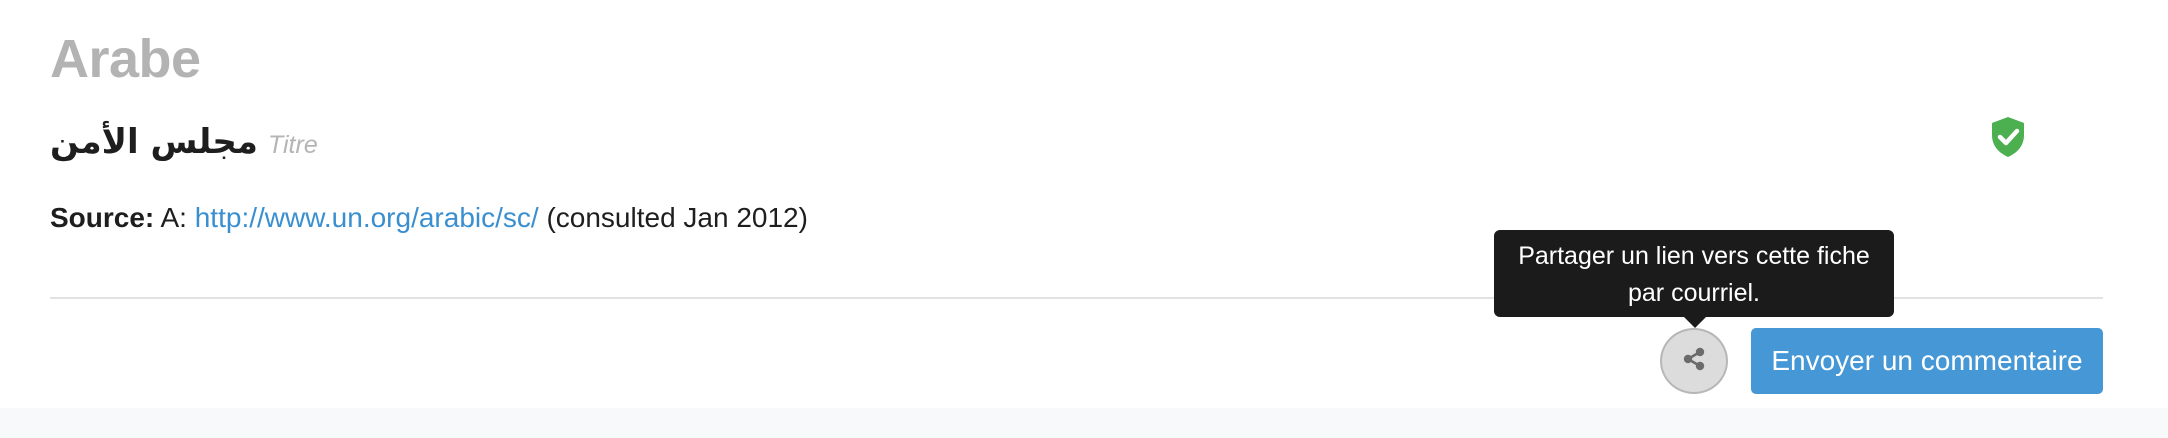 Image resolution: width=2168 pixels, height=438 pixels. I want to click on share-button, so click(1694, 361).